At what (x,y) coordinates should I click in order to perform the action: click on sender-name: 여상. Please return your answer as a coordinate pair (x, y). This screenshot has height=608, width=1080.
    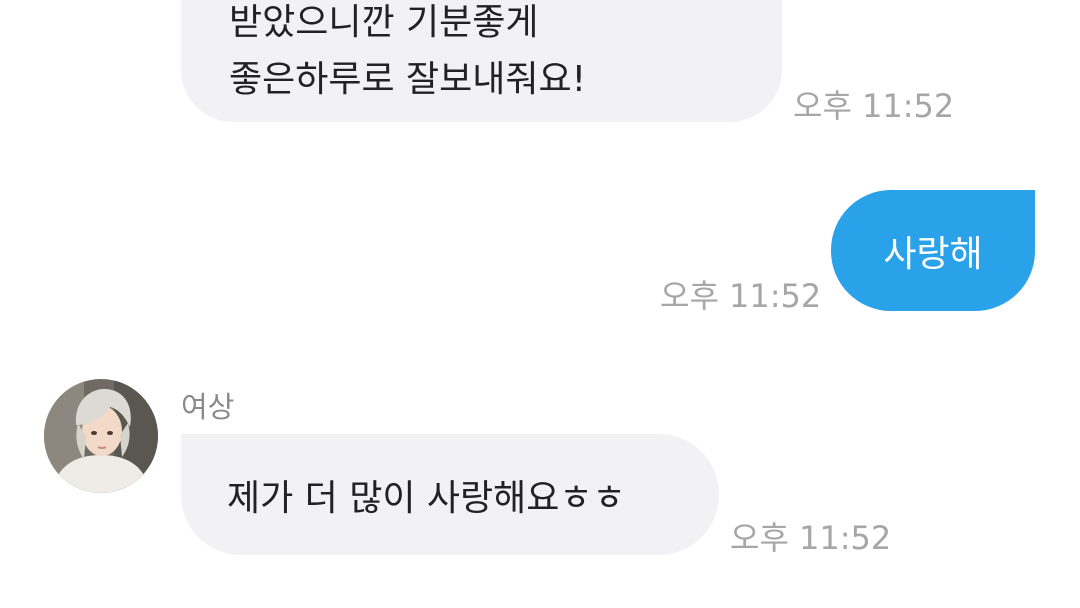
    Looking at the image, I should click on (208, 407).